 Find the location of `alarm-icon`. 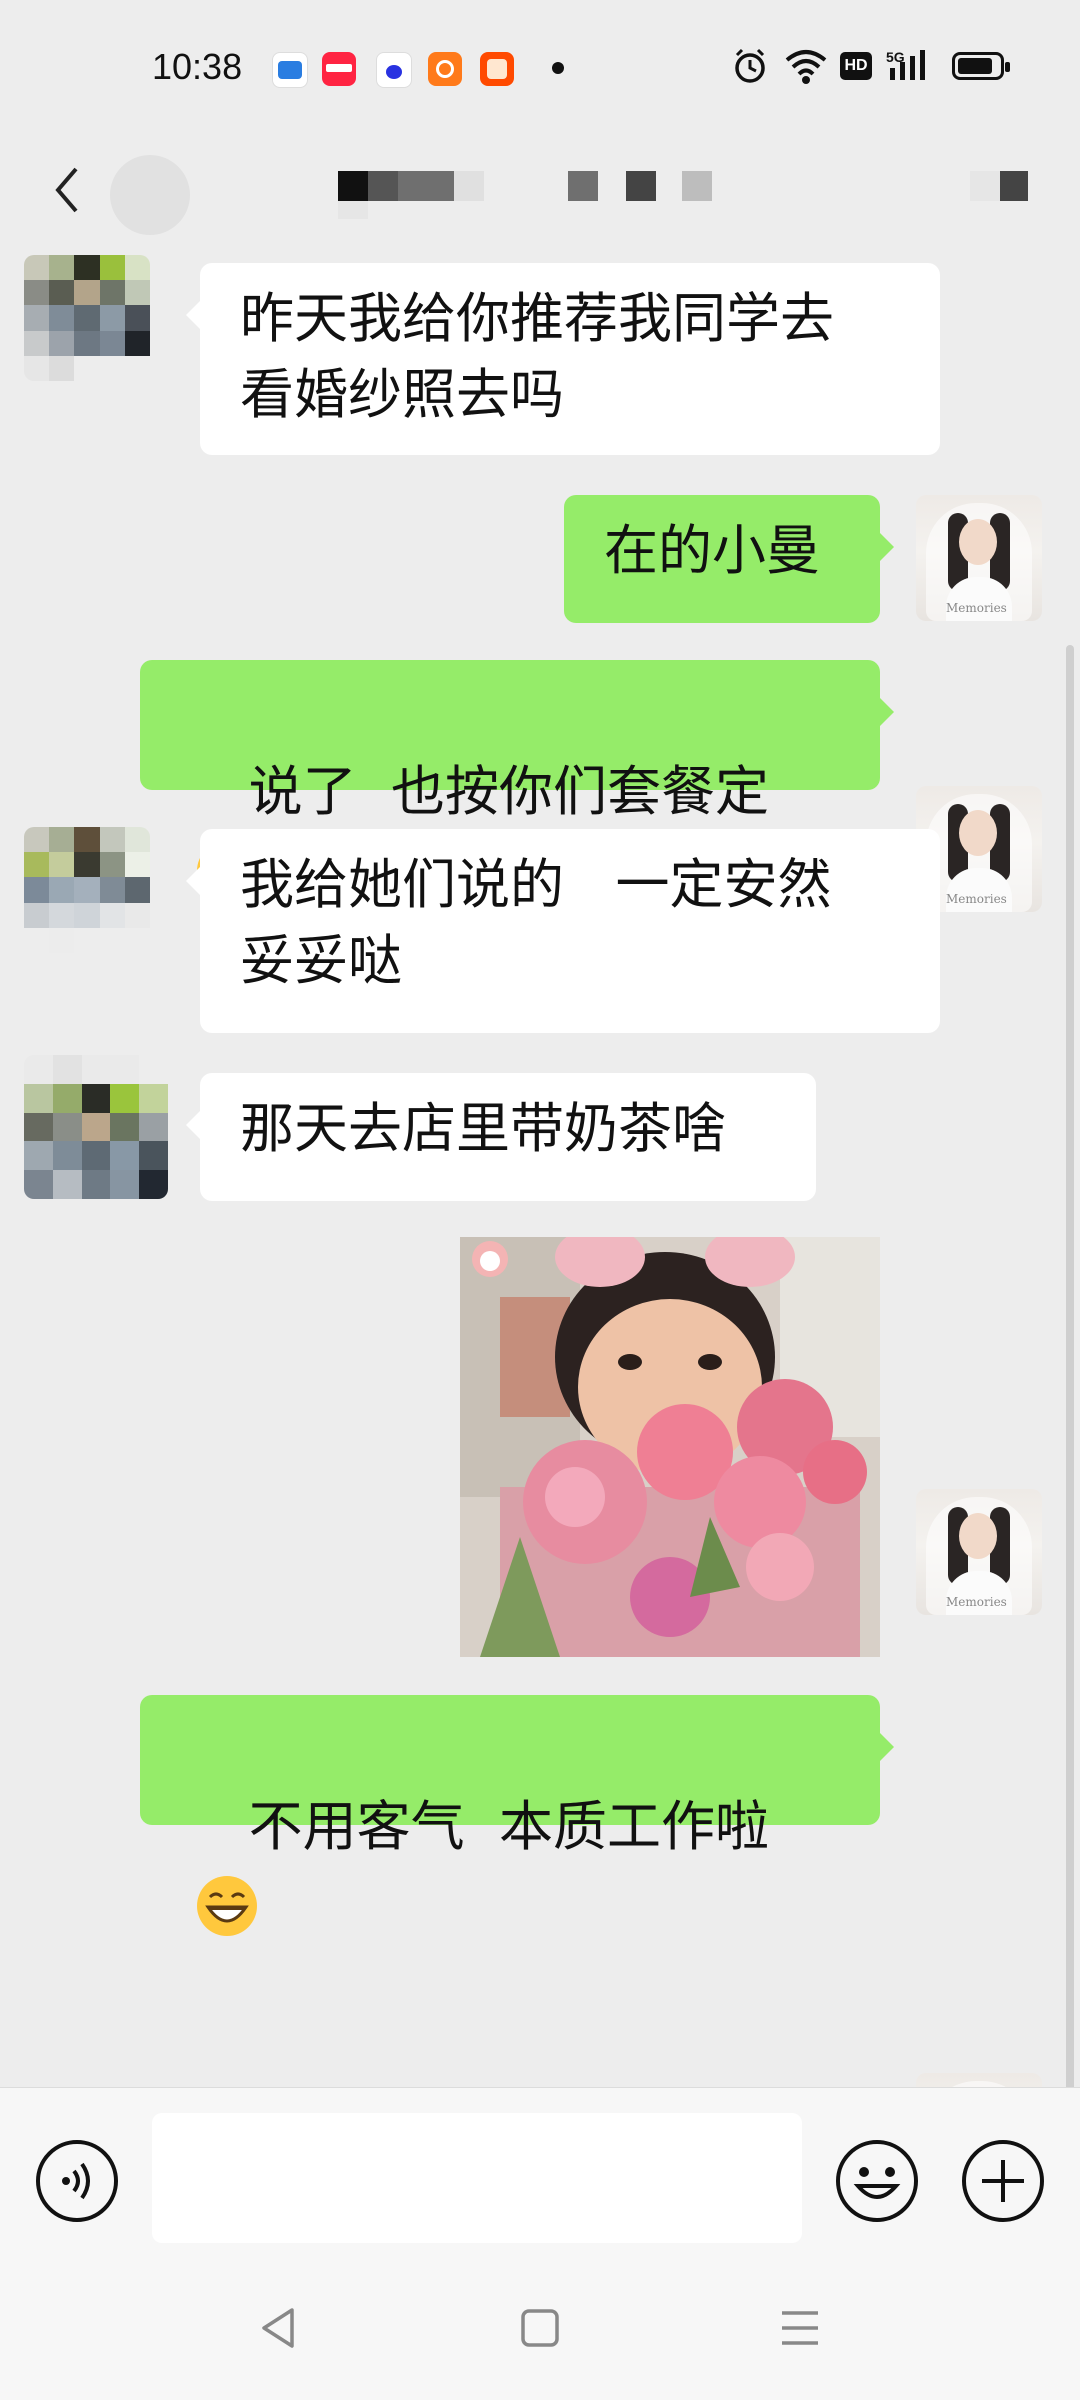

alarm-icon is located at coordinates (750, 65).